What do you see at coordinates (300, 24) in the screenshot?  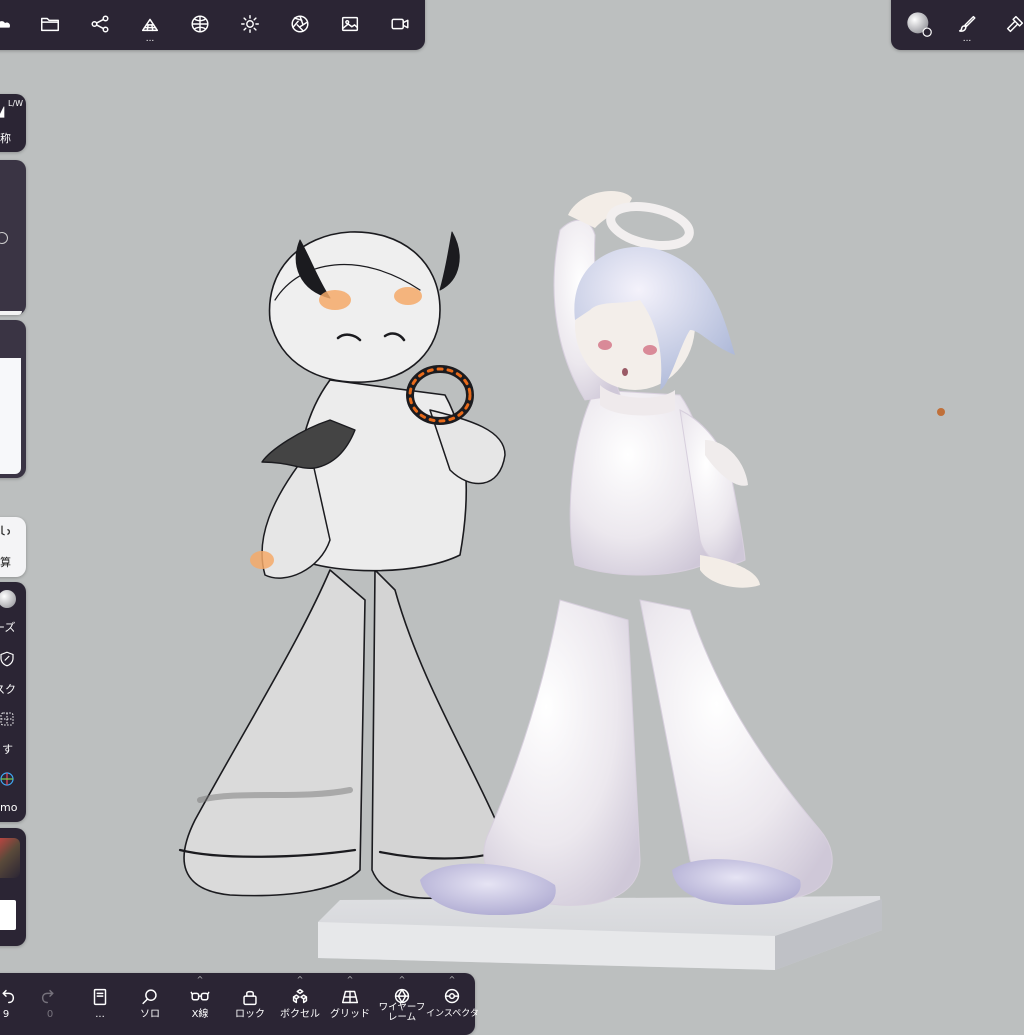 I see `camera-aperture-icon` at bounding box center [300, 24].